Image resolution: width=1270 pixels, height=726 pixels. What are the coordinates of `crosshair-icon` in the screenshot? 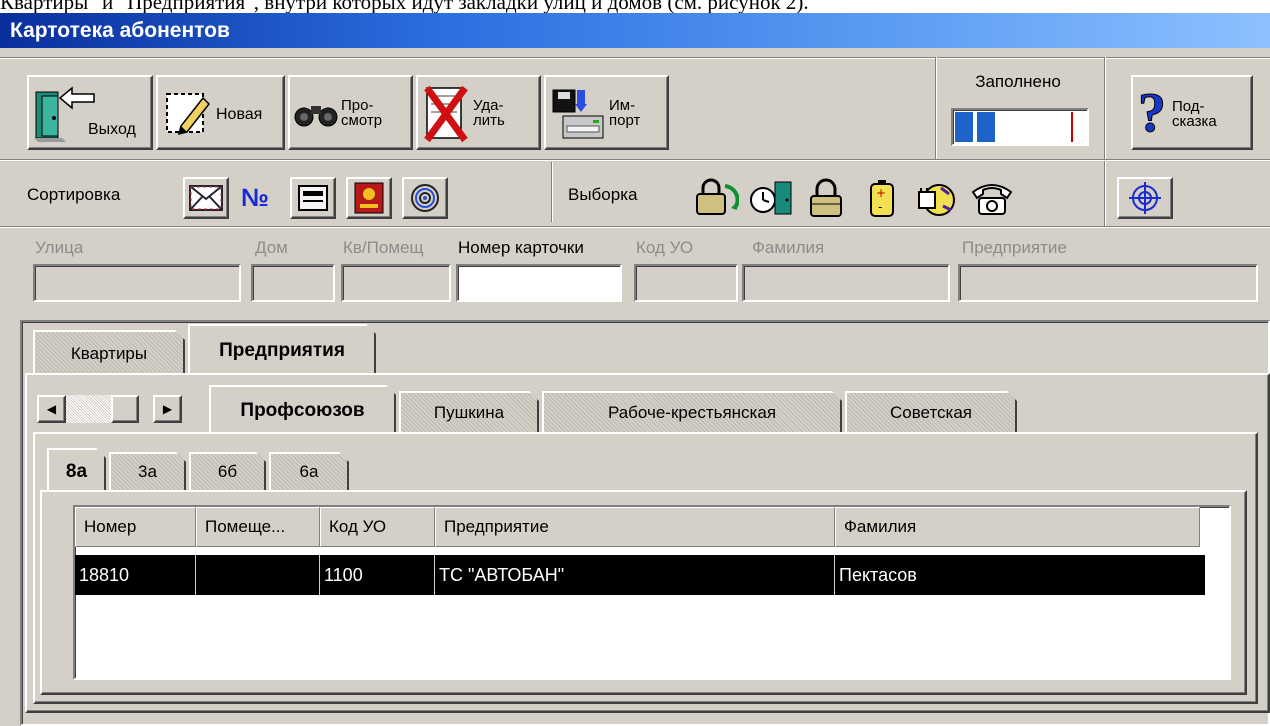 It's located at (1145, 198).